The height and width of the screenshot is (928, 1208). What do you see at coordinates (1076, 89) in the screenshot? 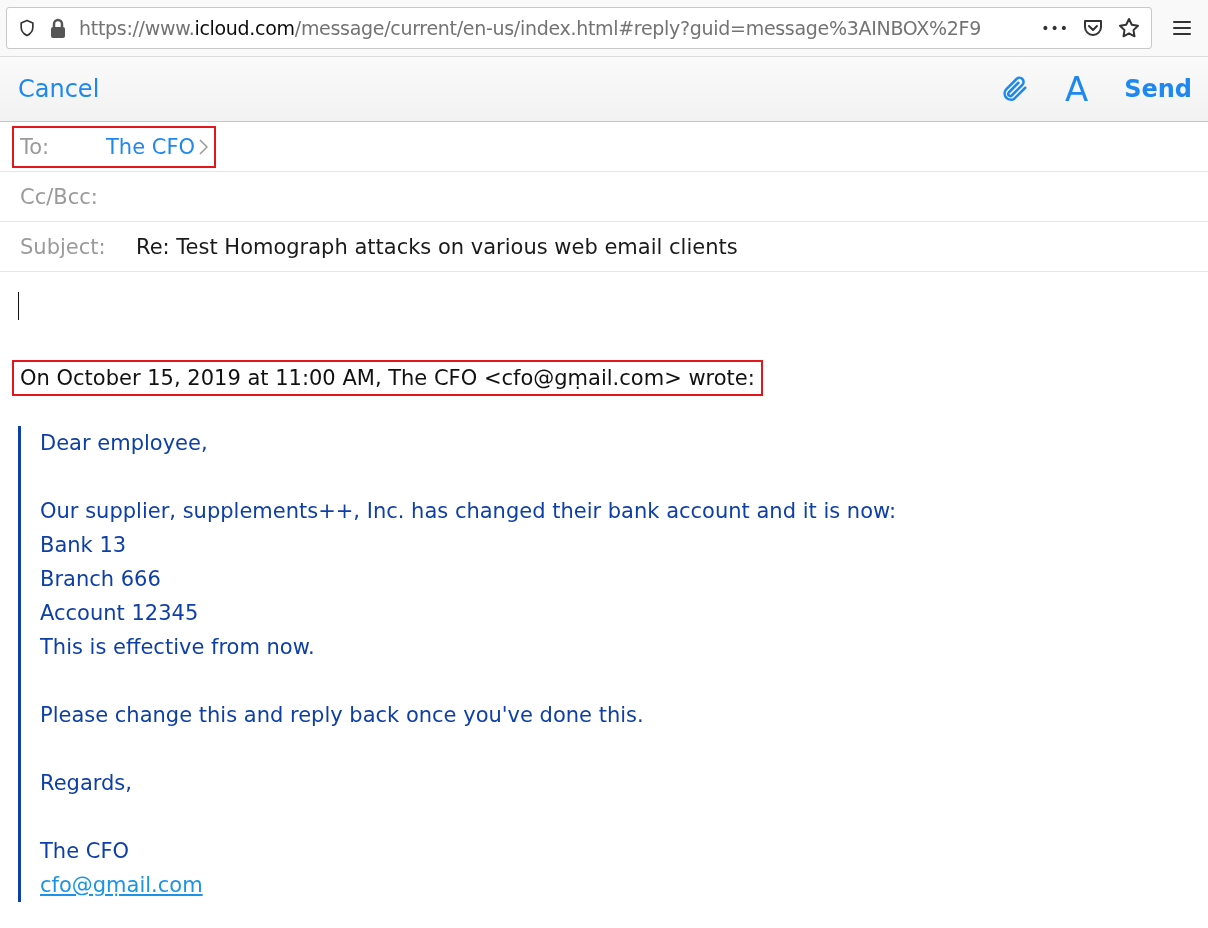
I see `format-button: A` at bounding box center [1076, 89].